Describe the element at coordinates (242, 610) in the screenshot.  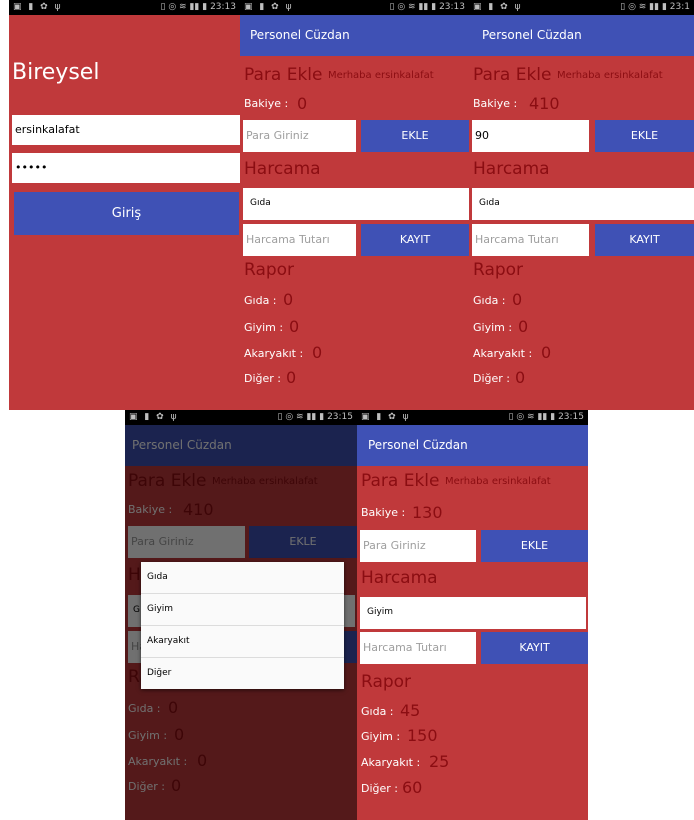
I see `dropdown-option-clothing: Giyim` at that location.